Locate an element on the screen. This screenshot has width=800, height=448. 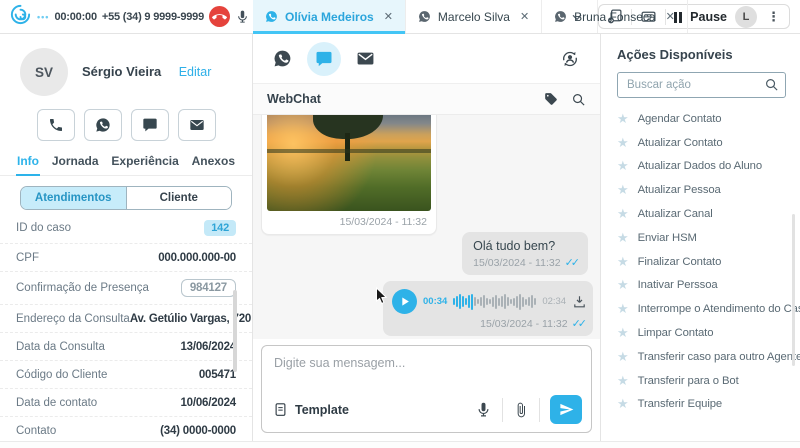
field-row: Confirmação de Presença 984127 is located at coordinates (126, 288).